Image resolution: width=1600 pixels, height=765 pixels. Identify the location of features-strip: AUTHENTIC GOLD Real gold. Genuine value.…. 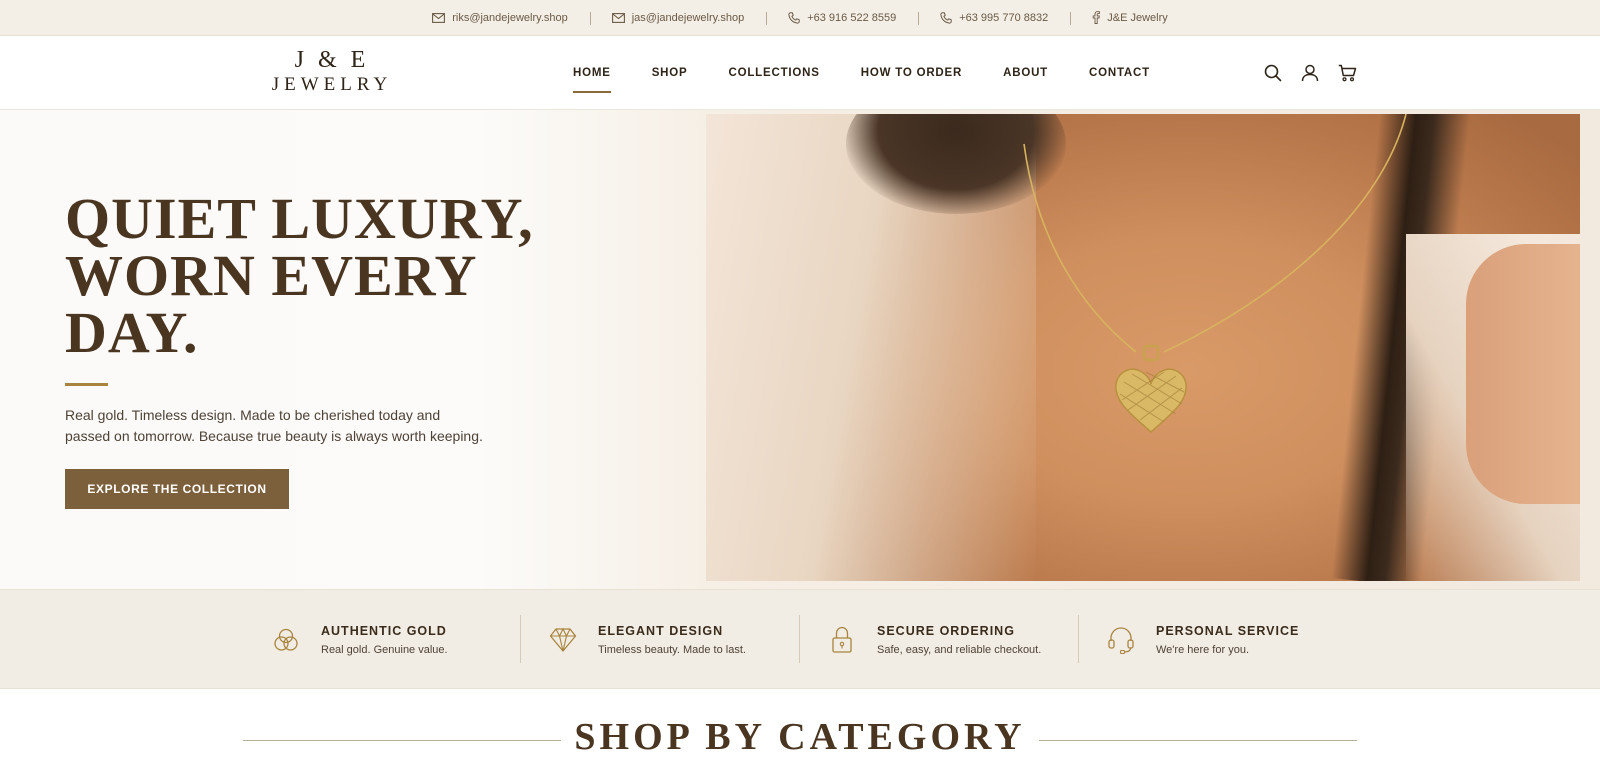
(800, 639).